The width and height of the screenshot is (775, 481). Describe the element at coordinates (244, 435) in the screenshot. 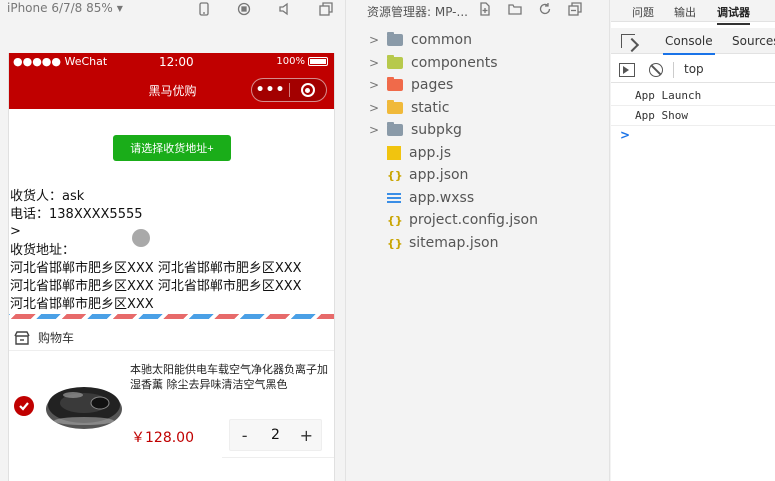

I see `decrease-button: -` at that location.